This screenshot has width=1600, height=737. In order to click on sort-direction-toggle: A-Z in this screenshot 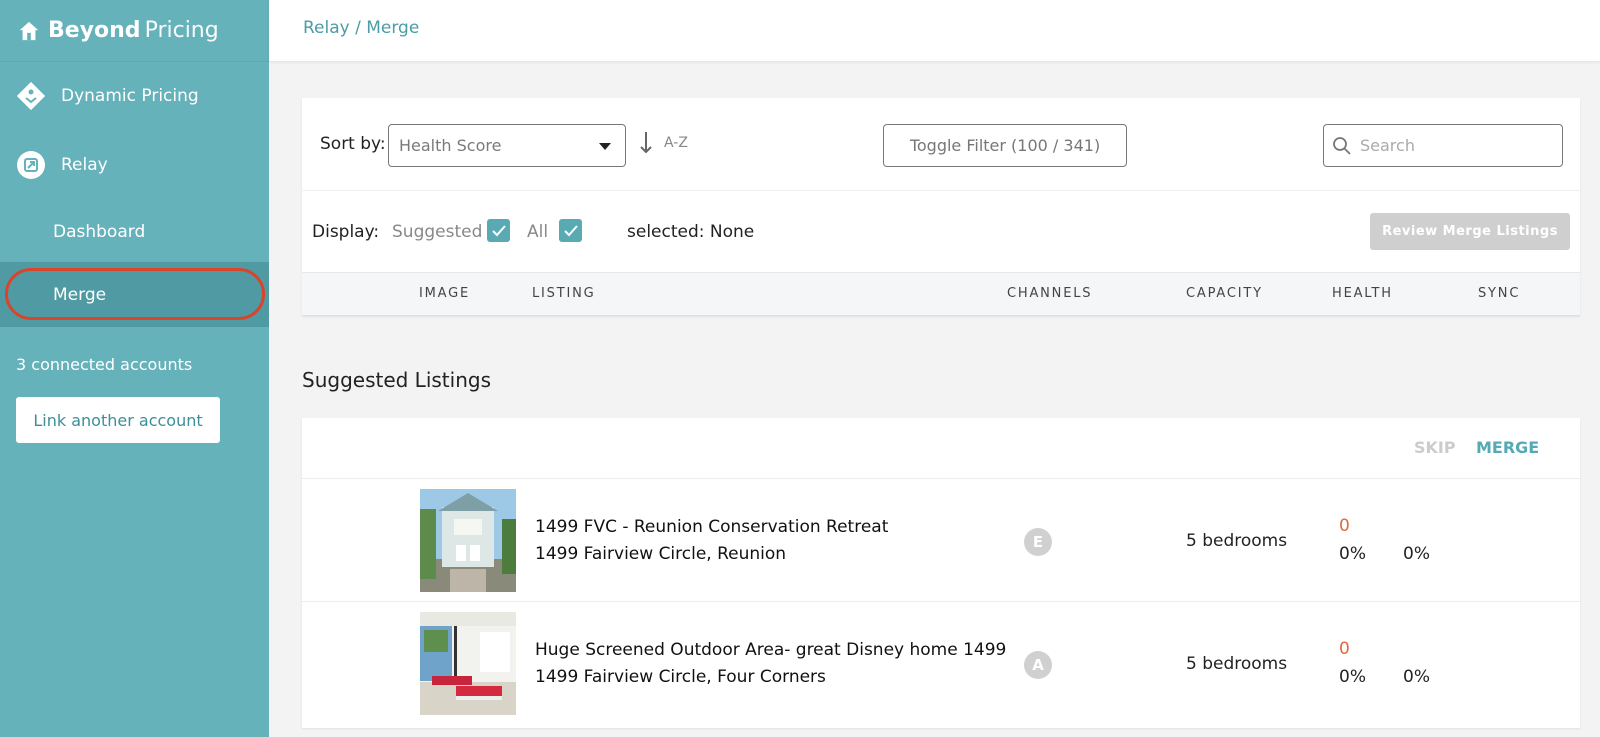, I will do `click(663, 143)`.